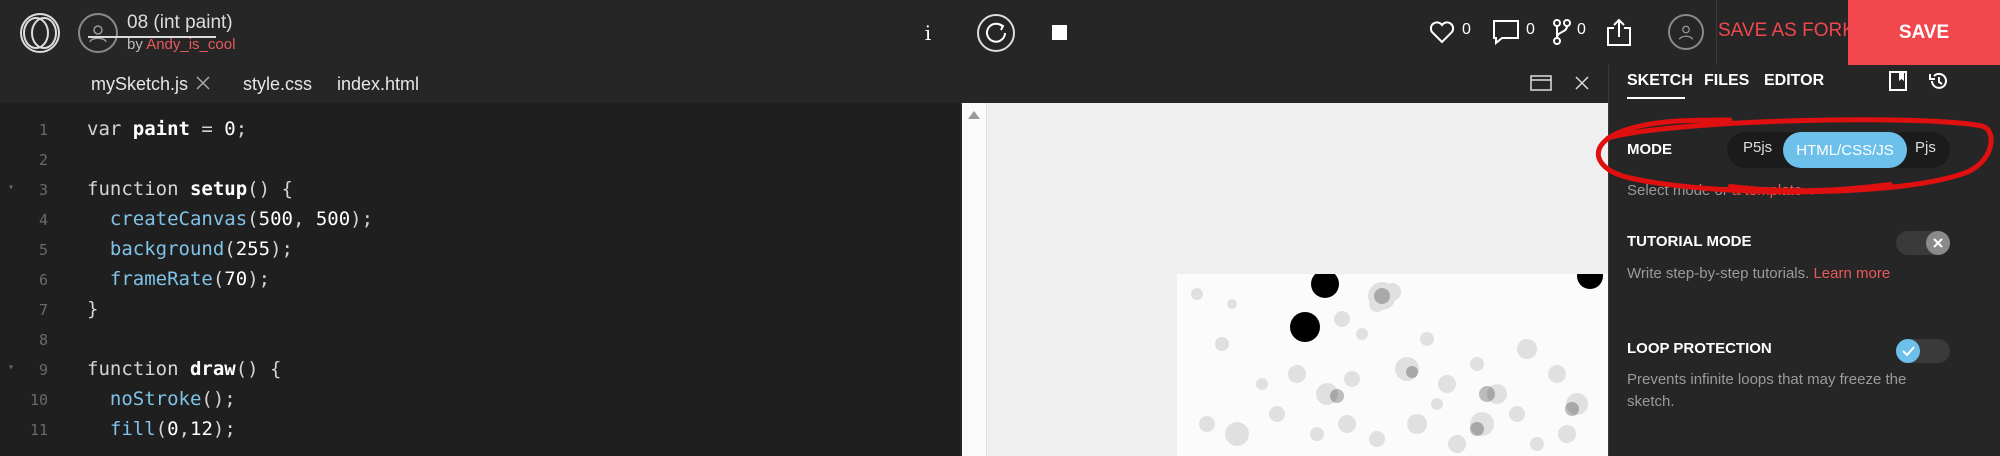 The image size is (2000, 456). I want to click on code-text: function draw() {, so click(184, 369).